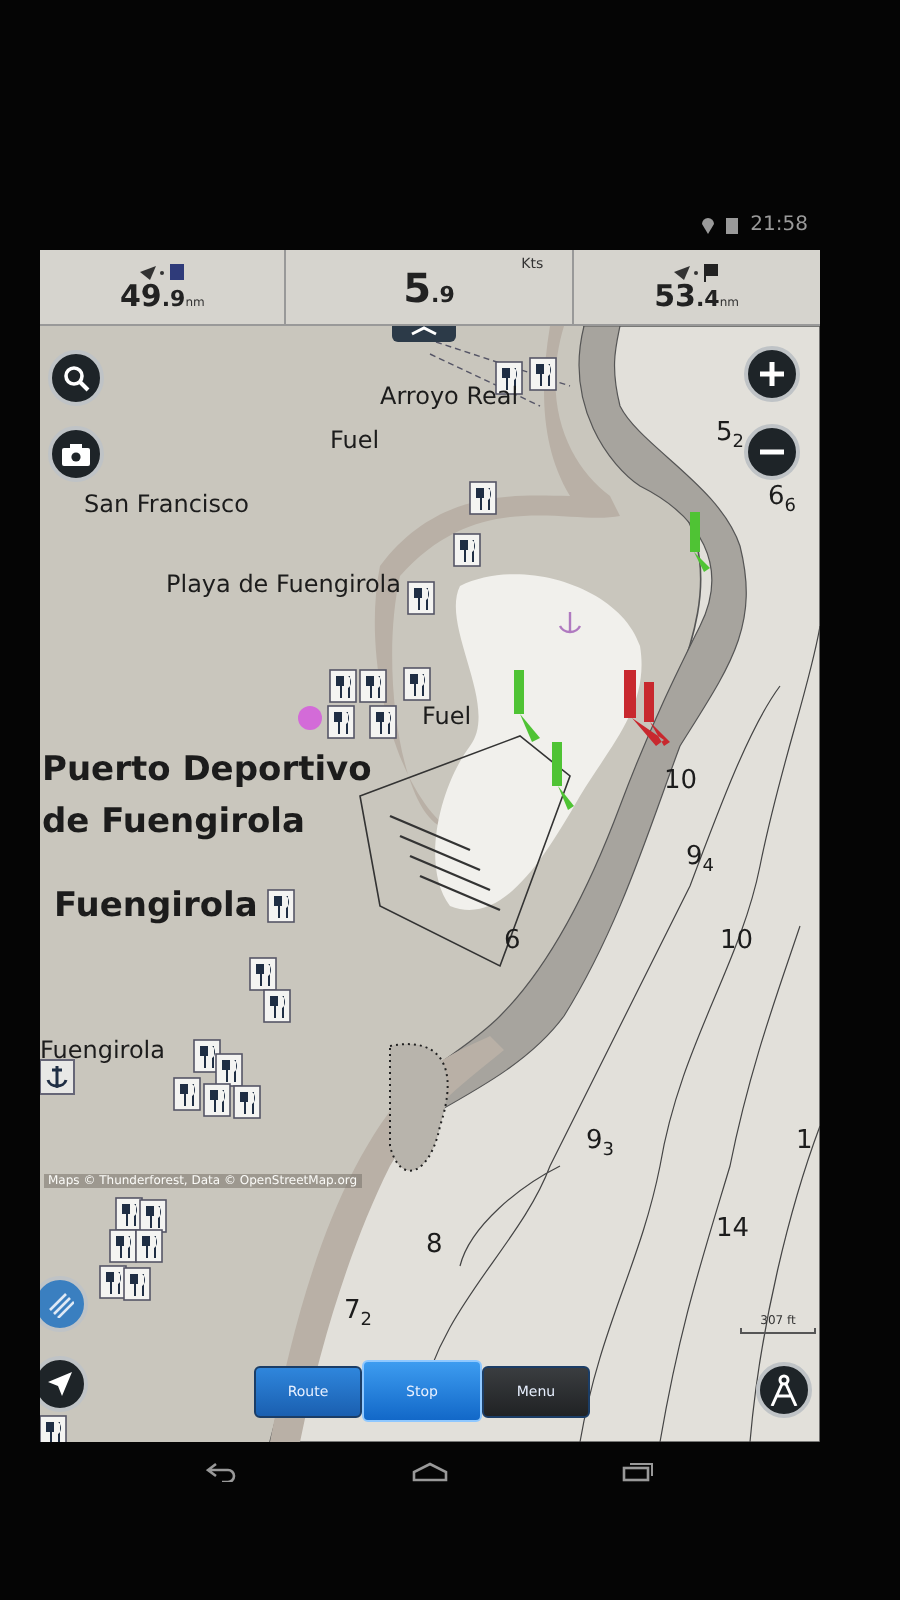 The height and width of the screenshot is (1600, 900). What do you see at coordinates (207, 770) in the screenshot?
I see `place-label: Puerto Deportivo` at bounding box center [207, 770].